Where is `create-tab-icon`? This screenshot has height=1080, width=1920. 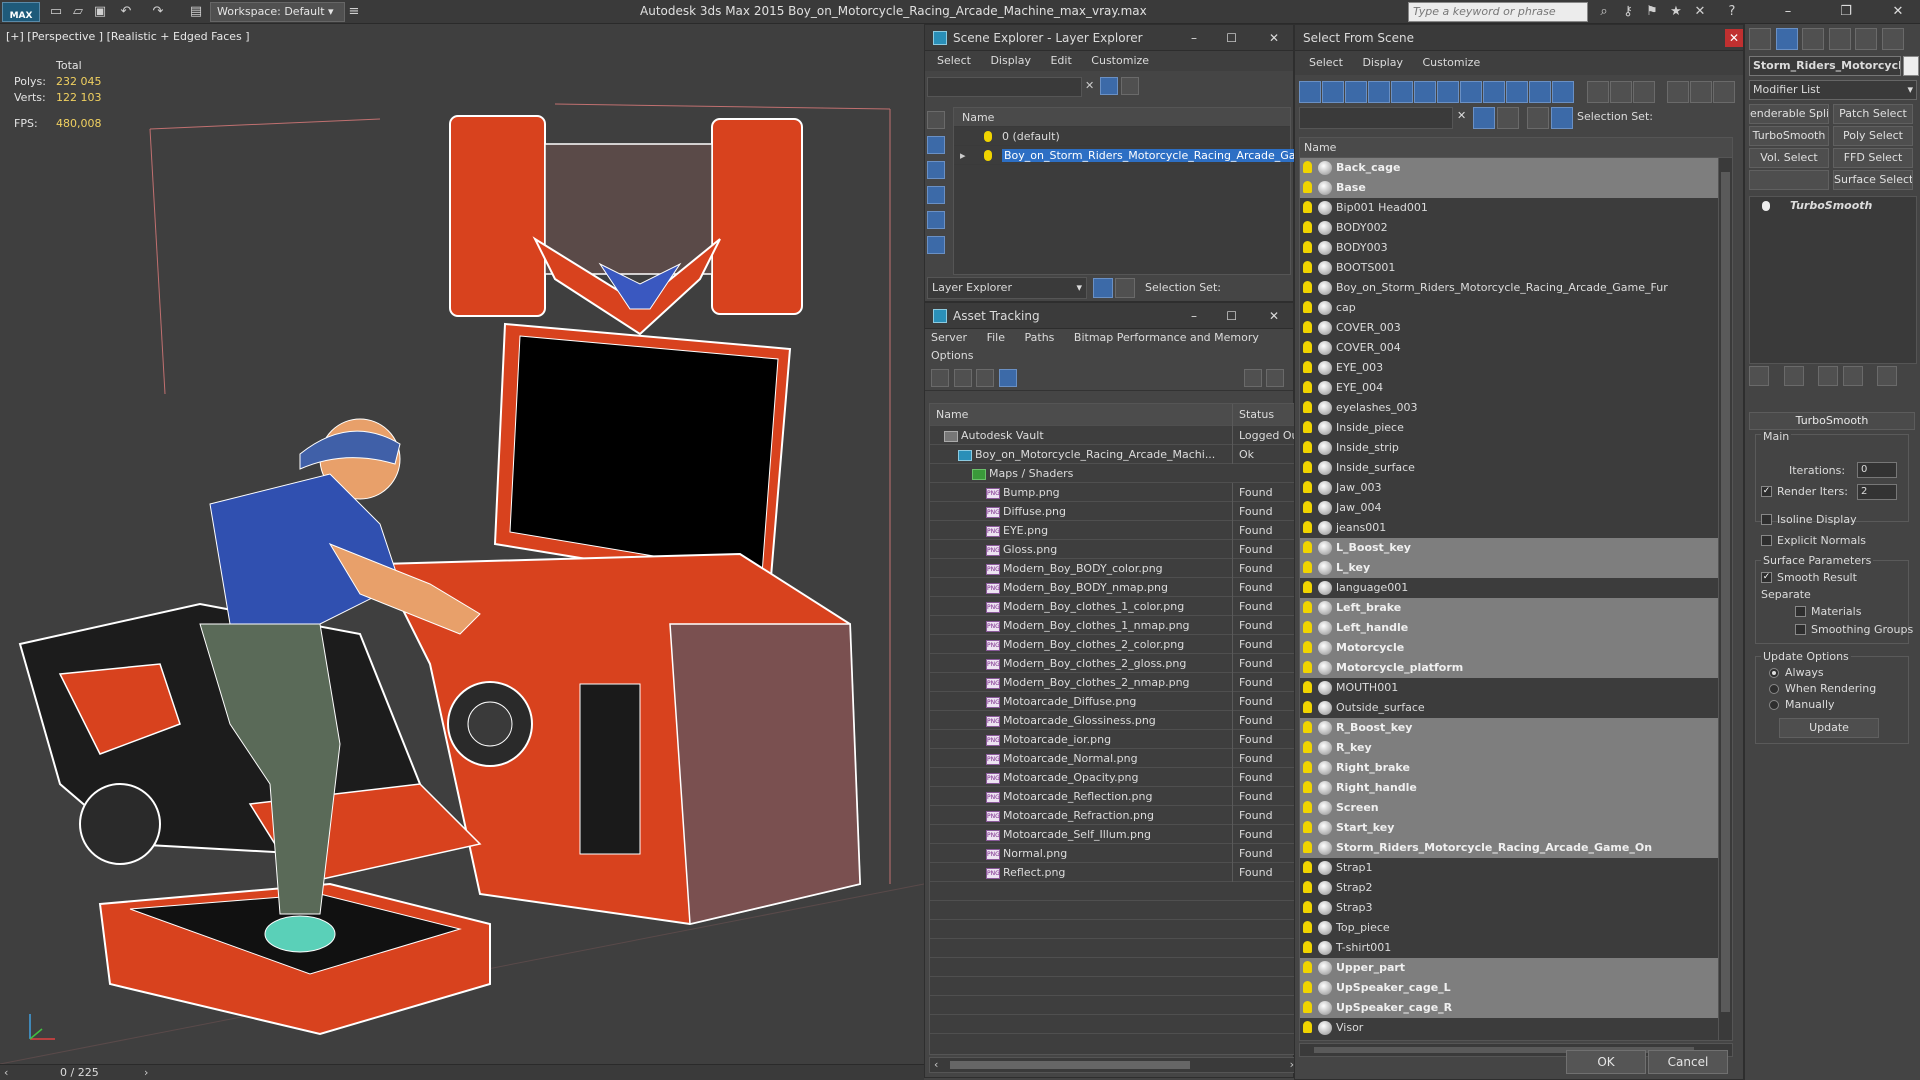 create-tab-icon is located at coordinates (1760, 39).